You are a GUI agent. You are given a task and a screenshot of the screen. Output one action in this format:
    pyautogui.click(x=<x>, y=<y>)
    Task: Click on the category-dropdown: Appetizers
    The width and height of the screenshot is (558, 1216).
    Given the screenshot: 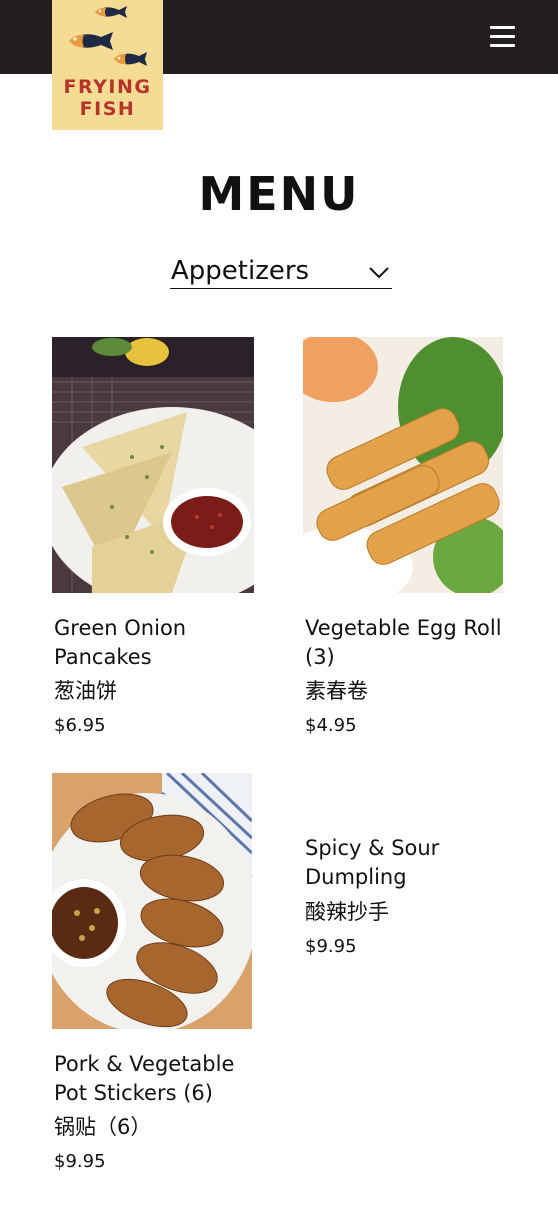 What is the action you would take?
    pyautogui.click(x=281, y=271)
    